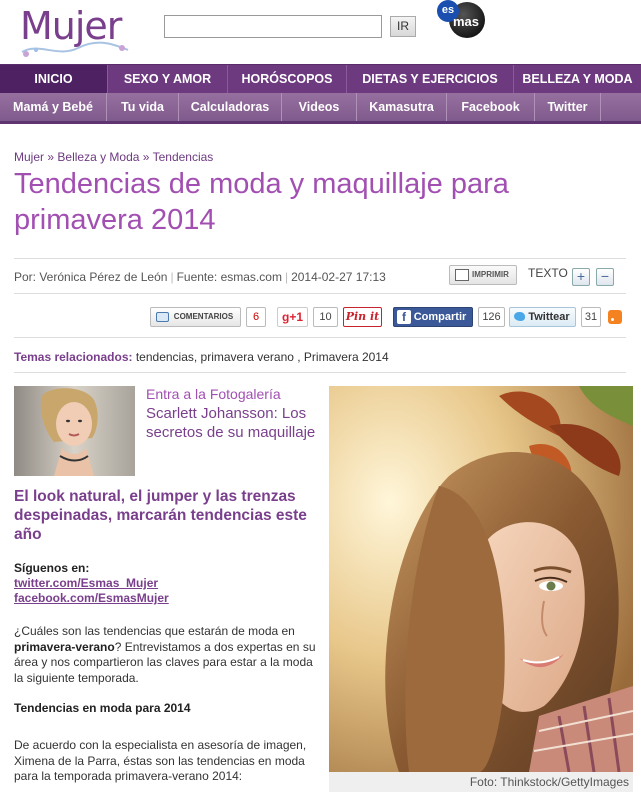  What do you see at coordinates (64, 646) in the screenshot?
I see `highlight-primavera-verano: primavera-verano` at bounding box center [64, 646].